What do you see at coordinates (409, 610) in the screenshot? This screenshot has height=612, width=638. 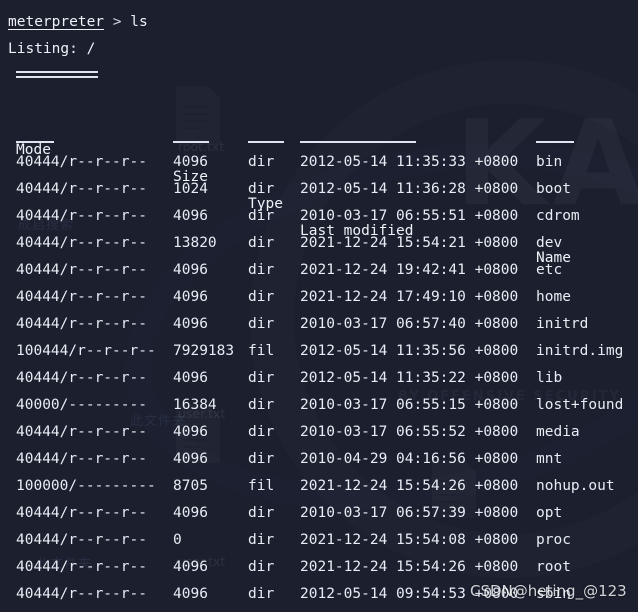 I see `cell-last-modified: 2010-03-17 06:57:38 +0800` at bounding box center [409, 610].